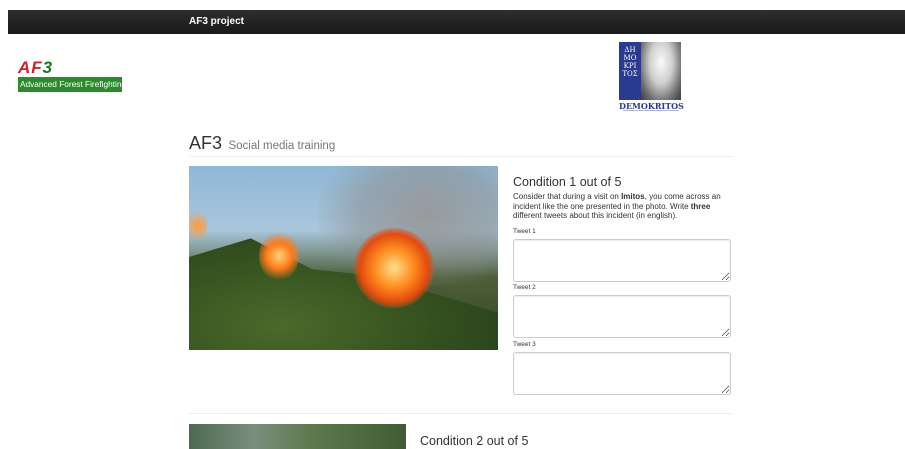 This screenshot has width=905, height=449. What do you see at coordinates (282, 146) in the screenshot?
I see `page-subtitle: Social media training` at bounding box center [282, 146].